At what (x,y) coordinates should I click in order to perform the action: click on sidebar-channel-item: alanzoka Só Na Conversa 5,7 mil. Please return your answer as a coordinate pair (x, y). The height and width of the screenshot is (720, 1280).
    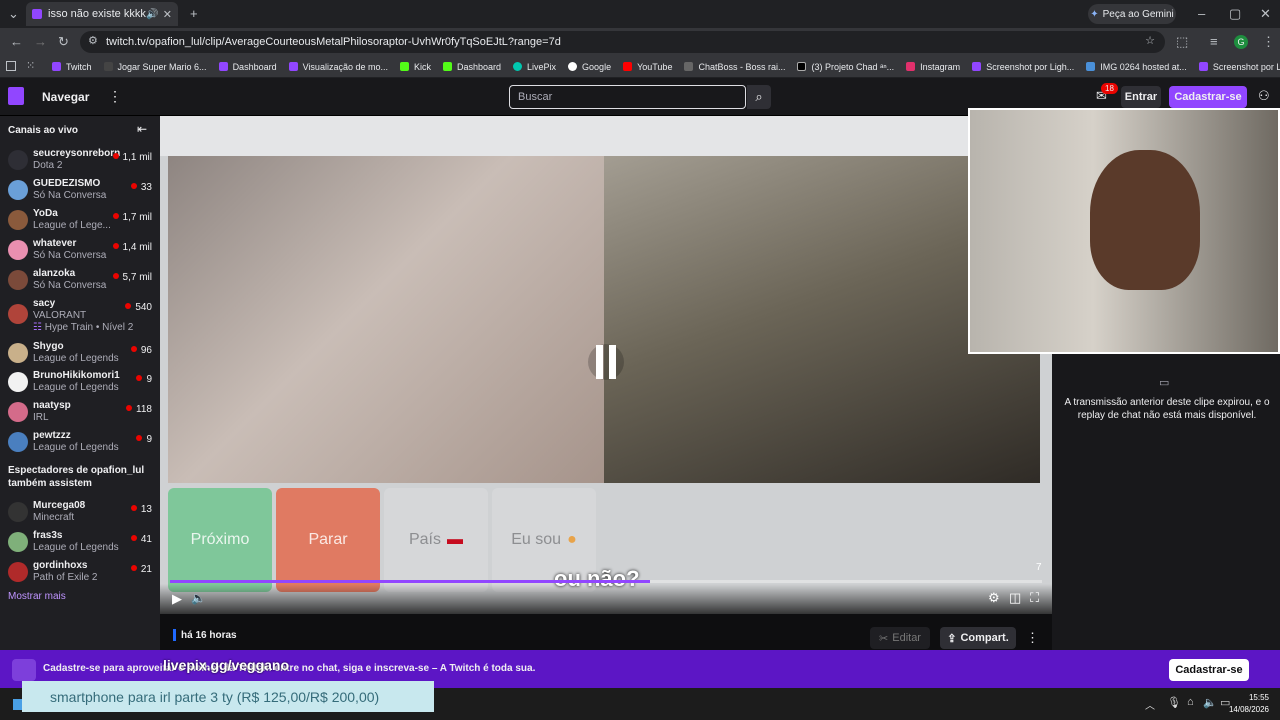
    Looking at the image, I should click on (80, 281).